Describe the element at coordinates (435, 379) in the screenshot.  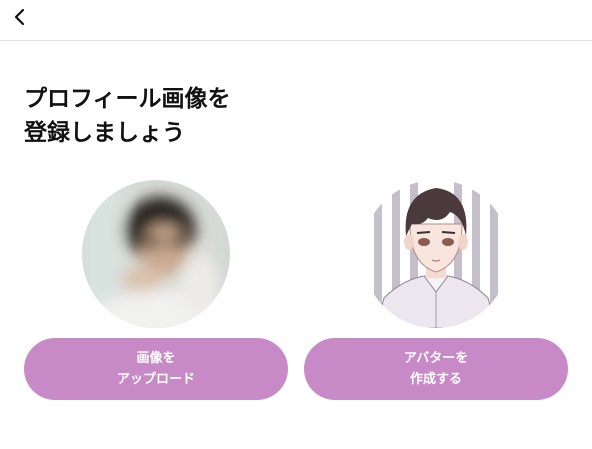
I see `create-avatar-label-line2: 作成する` at that location.